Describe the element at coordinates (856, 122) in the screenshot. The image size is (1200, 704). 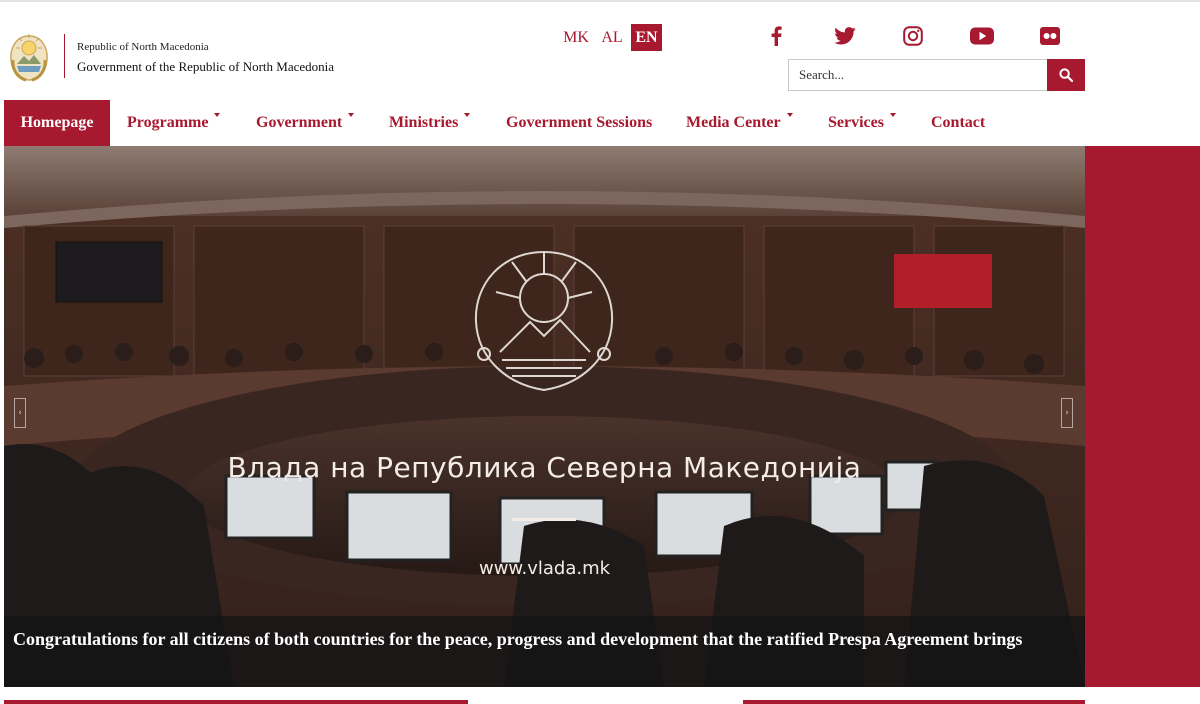
I see `nav-item-label: Services` at that location.